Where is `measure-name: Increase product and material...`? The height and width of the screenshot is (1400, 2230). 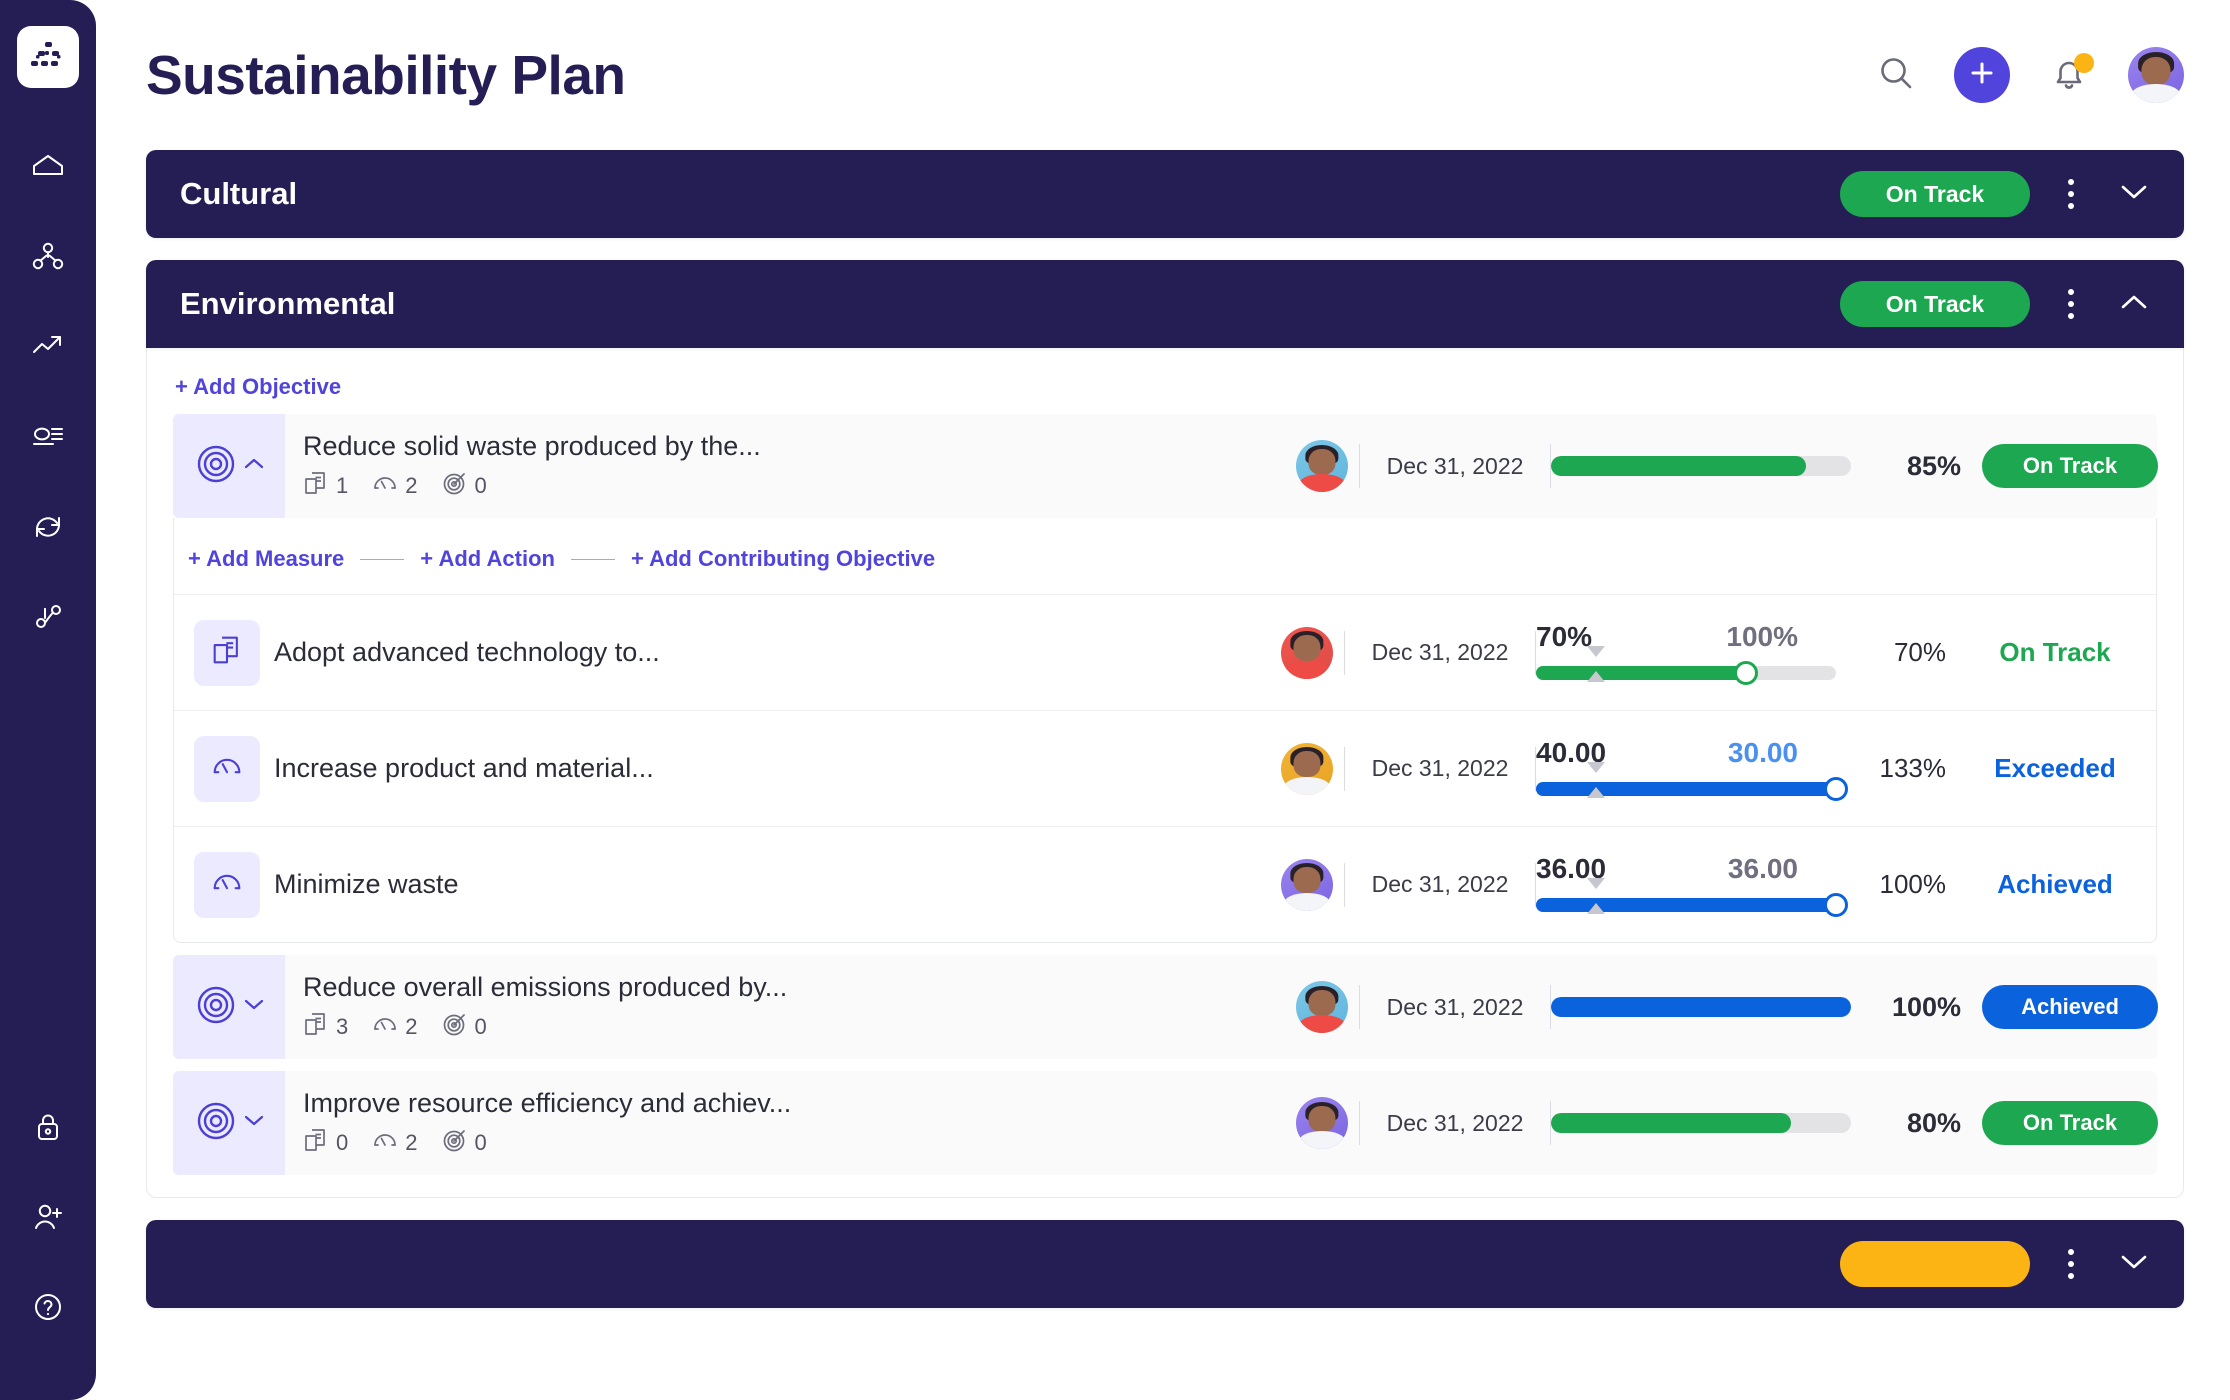
measure-name: Increase product and material... is located at coordinates (772, 768).